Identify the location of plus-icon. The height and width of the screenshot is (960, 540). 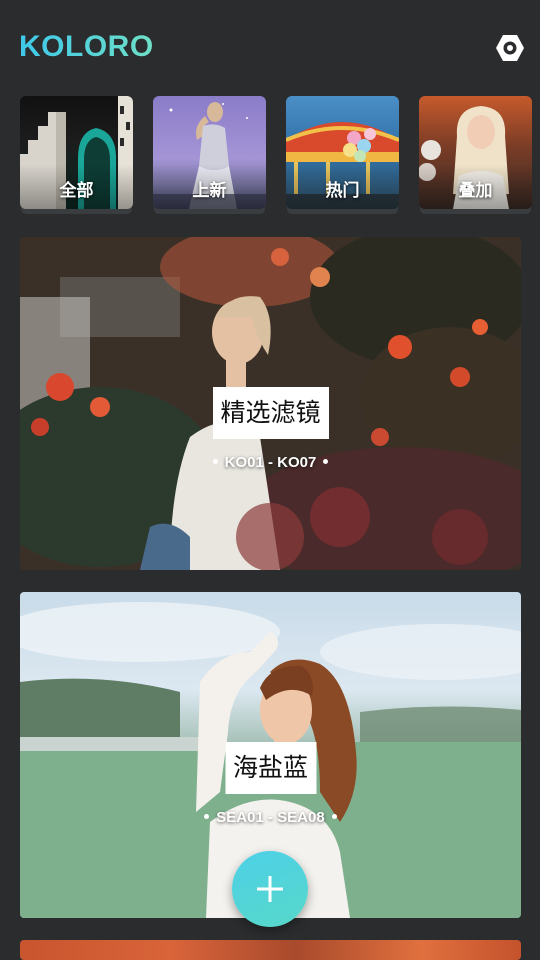
(270, 889).